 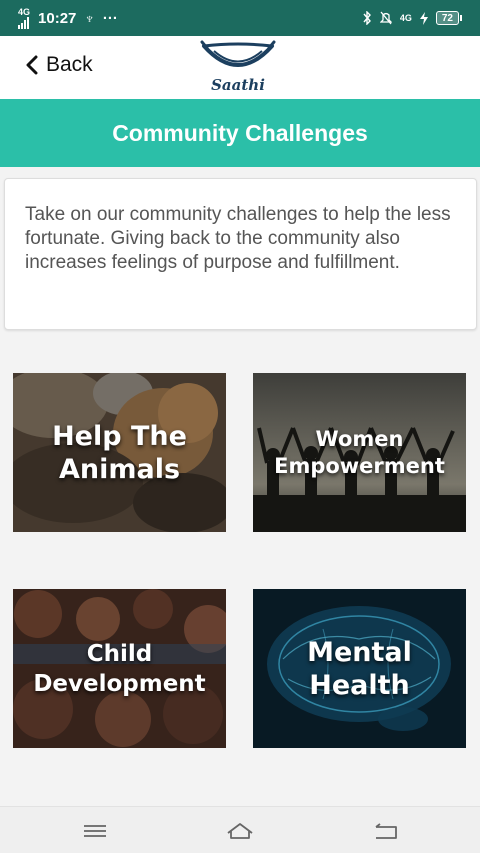 What do you see at coordinates (119, 469) in the screenshot?
I see `challenge-label-line2: Animals` at bounding box center [119, 469].